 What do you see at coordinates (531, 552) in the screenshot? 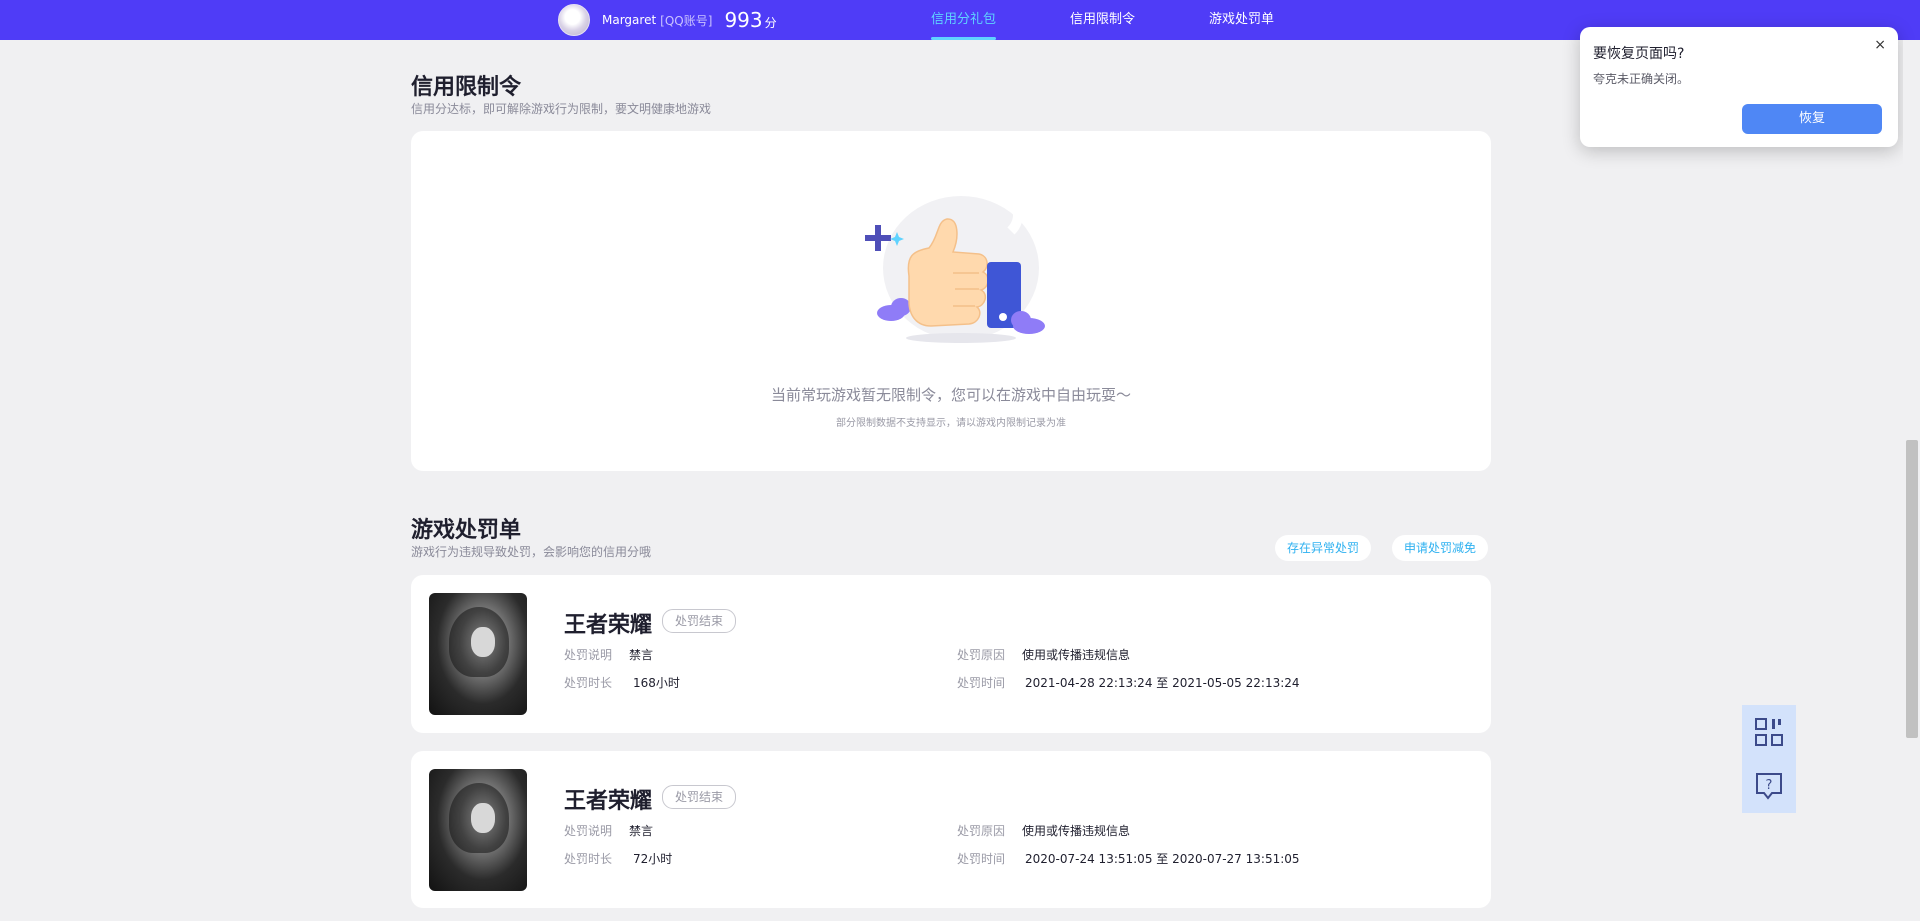
I see `penalty-subtitle: 游戏行为违规导致处罚，会影响您的信用分哦` at bounding box center [531, 552].